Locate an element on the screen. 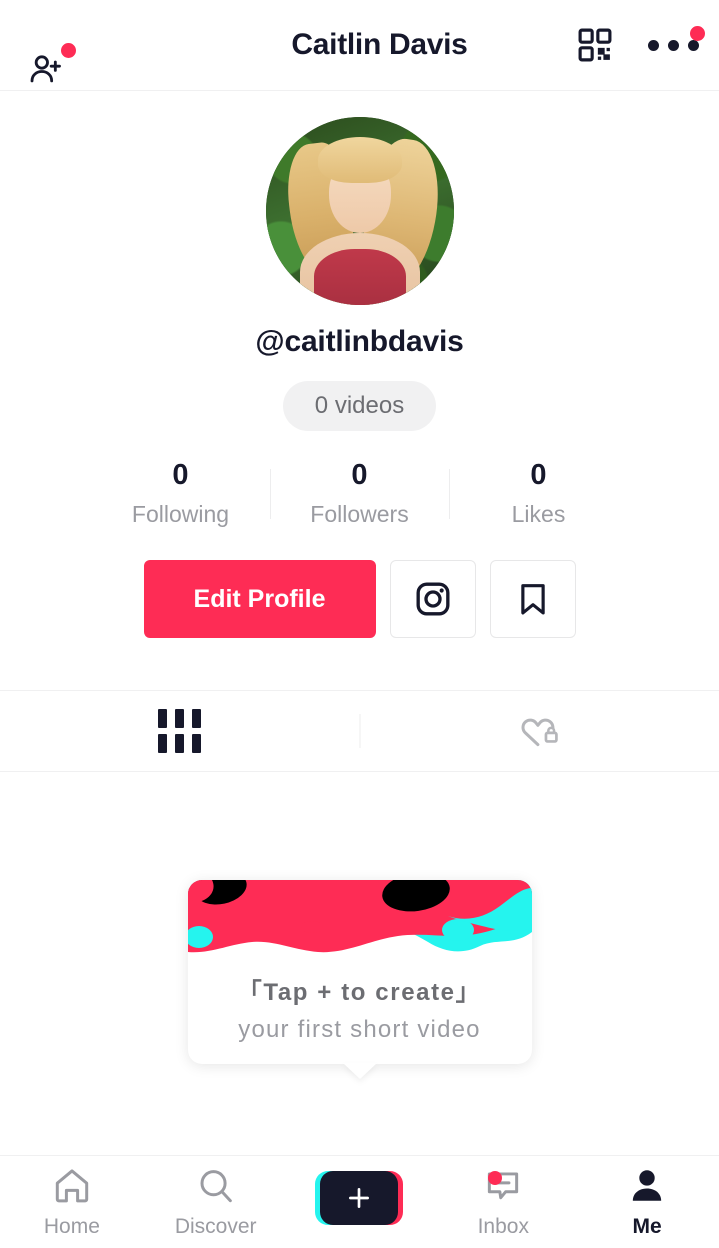 The width and height of the screenshot is (719, 1248). blob-artwork is located at coordinates (359, 926).